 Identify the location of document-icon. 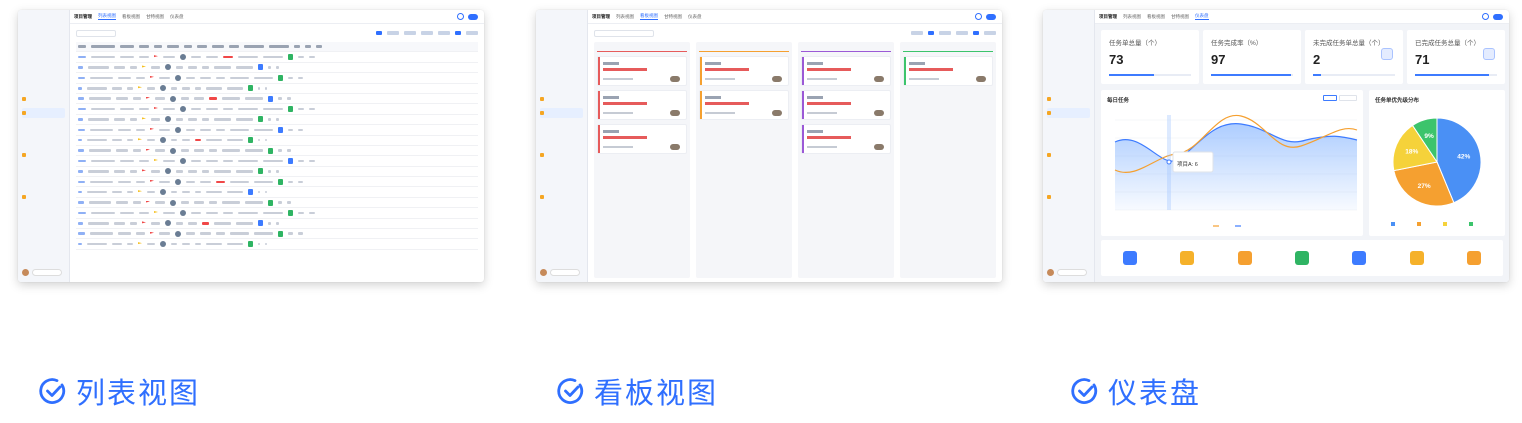
(1187, 258).